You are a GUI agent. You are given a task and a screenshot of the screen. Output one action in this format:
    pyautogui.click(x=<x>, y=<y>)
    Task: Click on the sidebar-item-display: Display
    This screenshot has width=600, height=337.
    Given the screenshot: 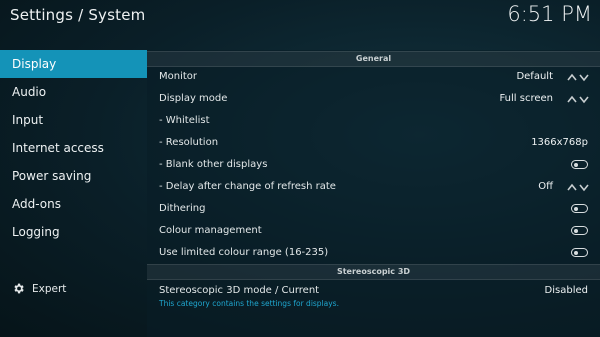 What is the action you would take?
    pyautogui.click(x=73, y=64)
    